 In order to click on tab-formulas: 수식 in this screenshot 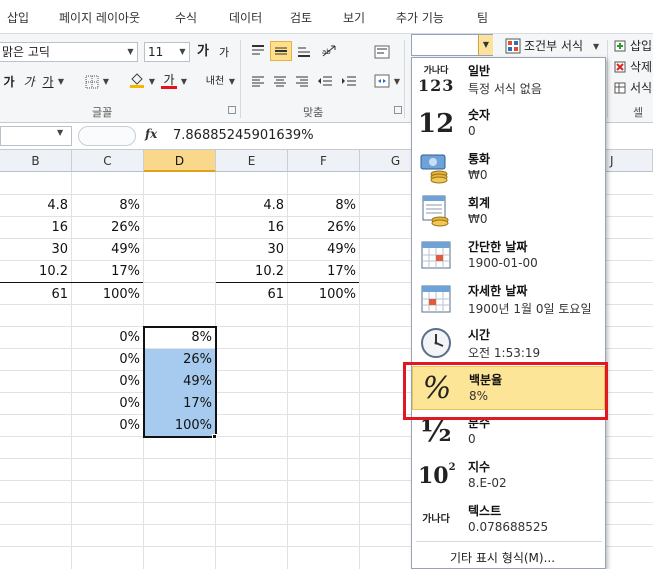, I will do `click(186, 17)`.